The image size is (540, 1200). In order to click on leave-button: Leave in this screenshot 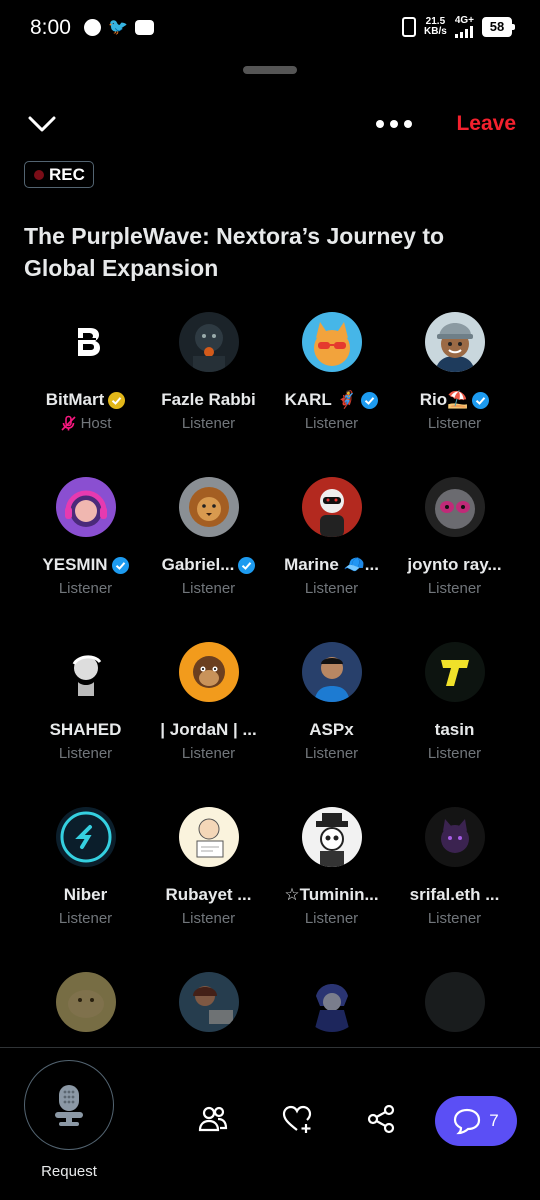, I will do `click(486, 124)`.